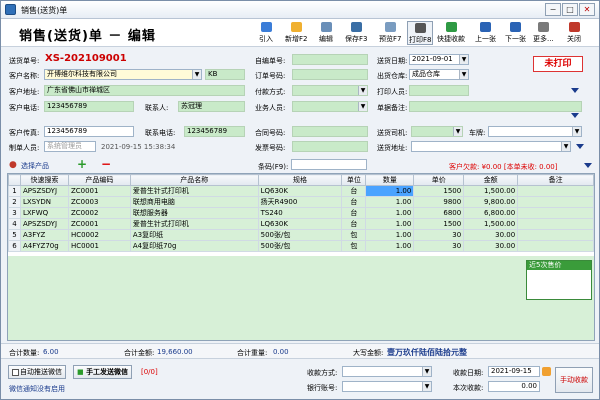 The image size is (600, 400). I want to click on table-cell: LXSYDN, so click(44, 202).